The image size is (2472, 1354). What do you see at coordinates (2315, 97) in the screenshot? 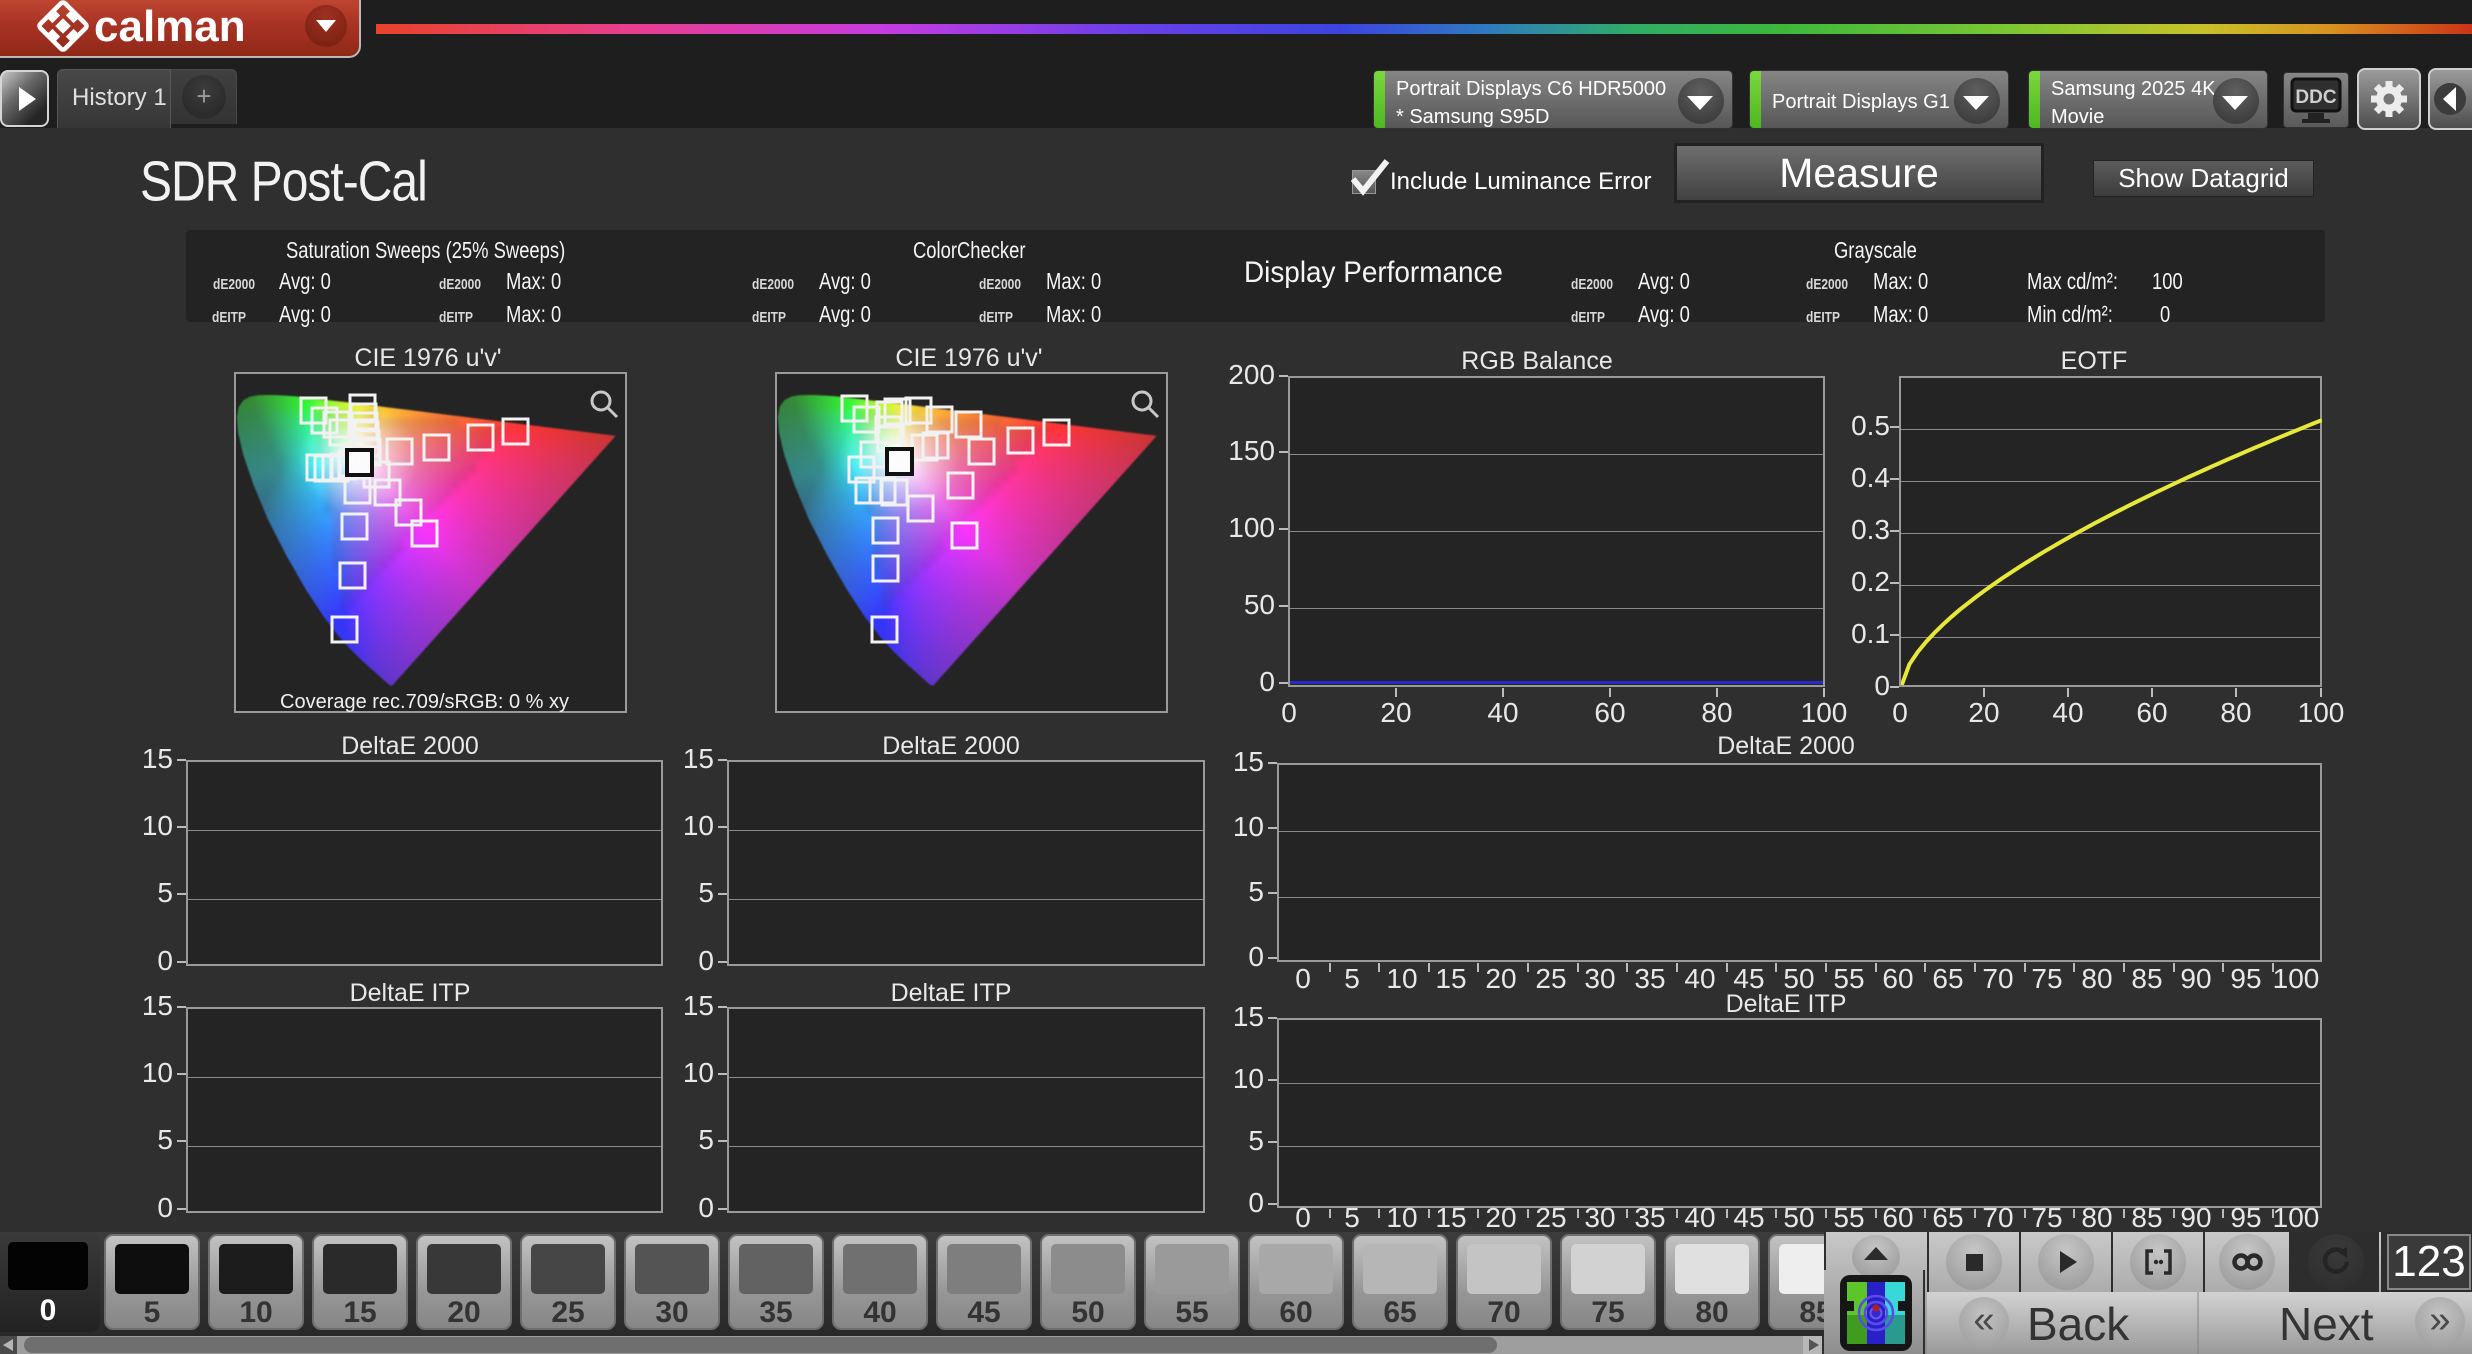
I see `svg-text: DDC` at bounding box center [2315, 97].